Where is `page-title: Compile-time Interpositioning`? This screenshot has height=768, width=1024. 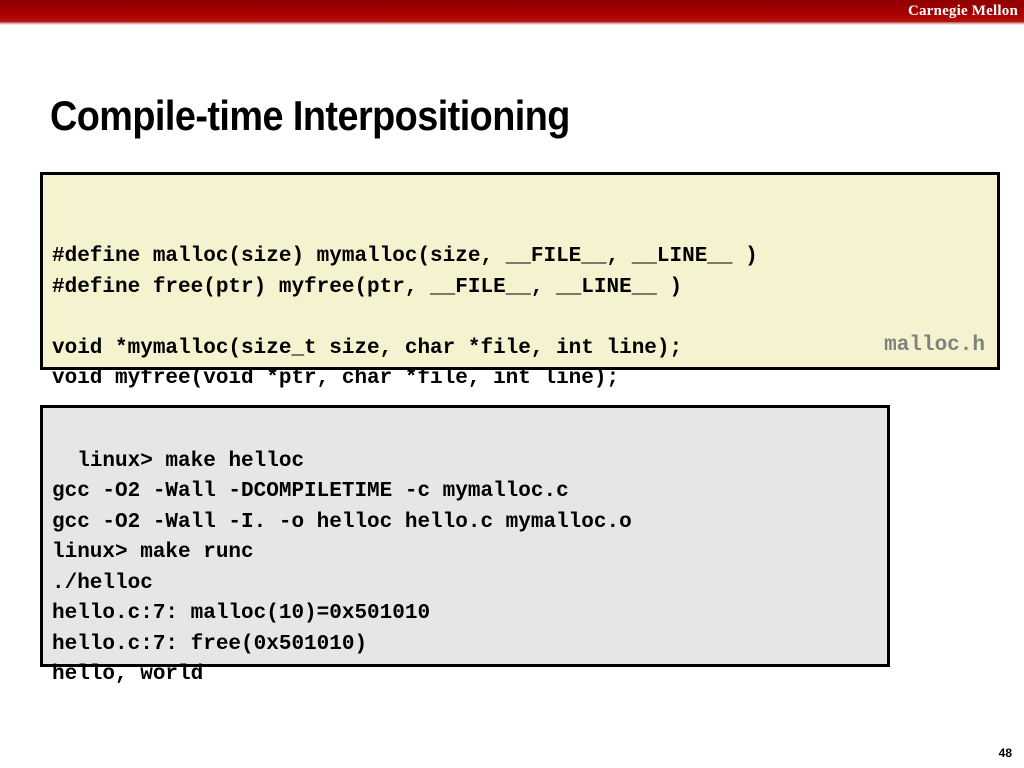 page-title: Compile-time Interpositioning is located at coordinates (310, 116).